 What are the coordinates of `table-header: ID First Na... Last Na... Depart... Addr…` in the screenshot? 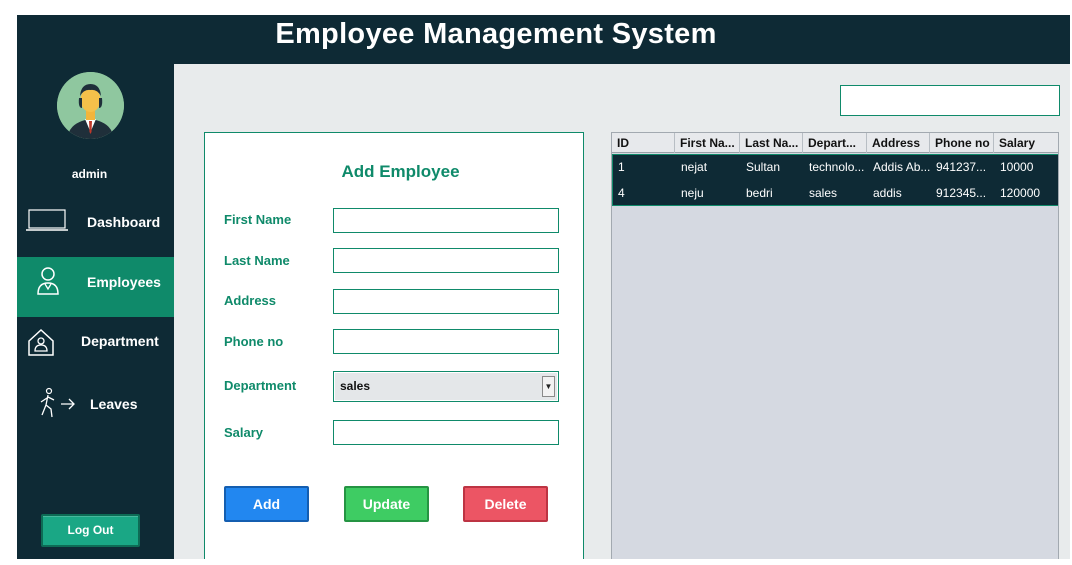 It's located at (835, 143).